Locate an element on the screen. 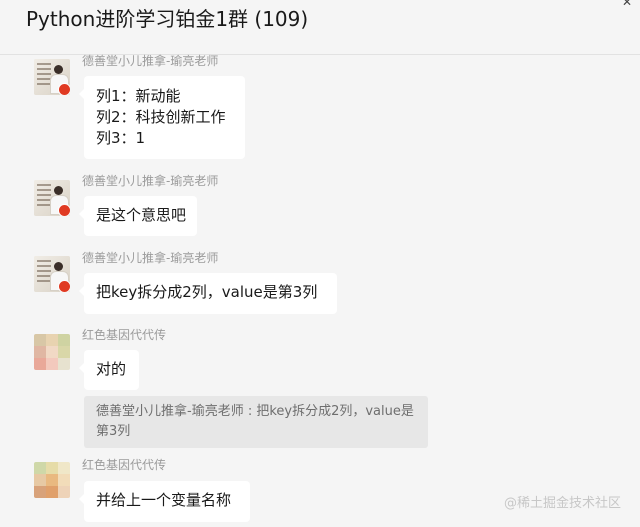 This screenshot has width=640, height=527. chat-title: Python进阶学习铂金1群 (109) is located at coordinates (167, 19).